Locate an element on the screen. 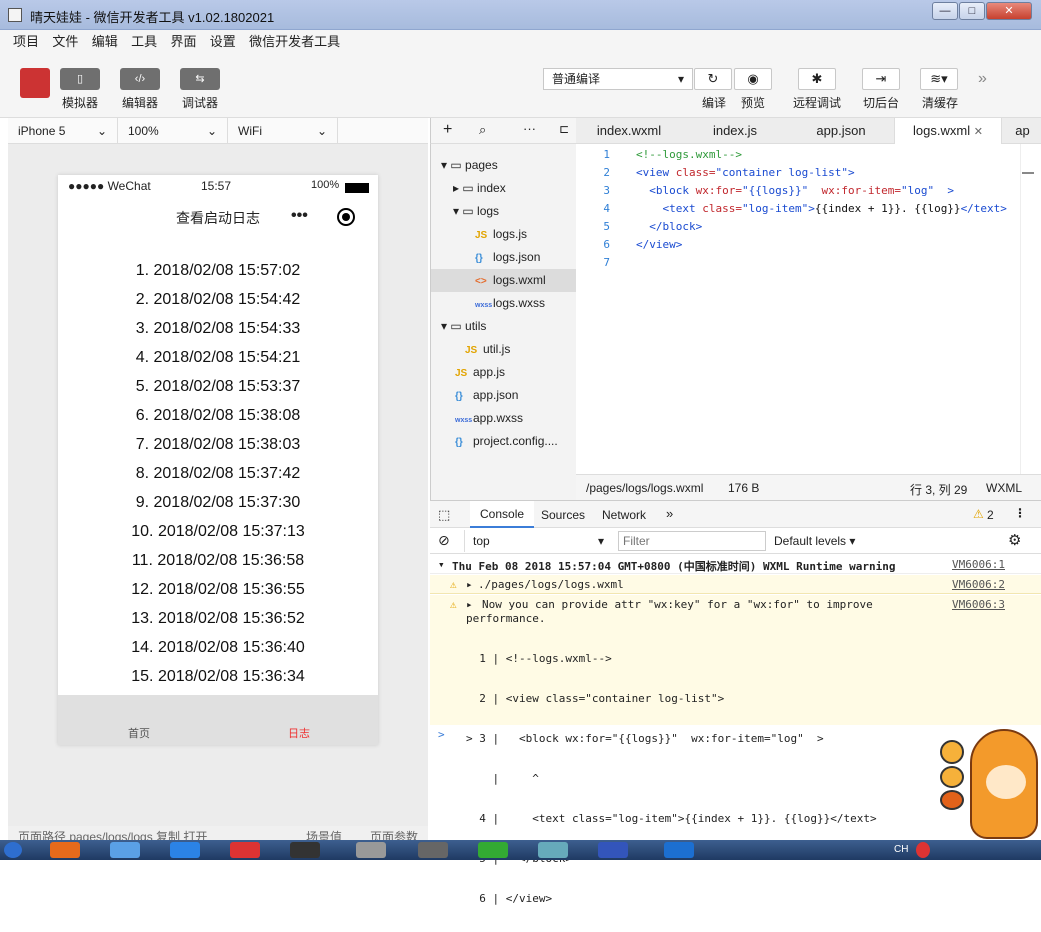 The height and width of the screenshot is (932, 1041). tab-network: Network is located at coordinates (624, 515).